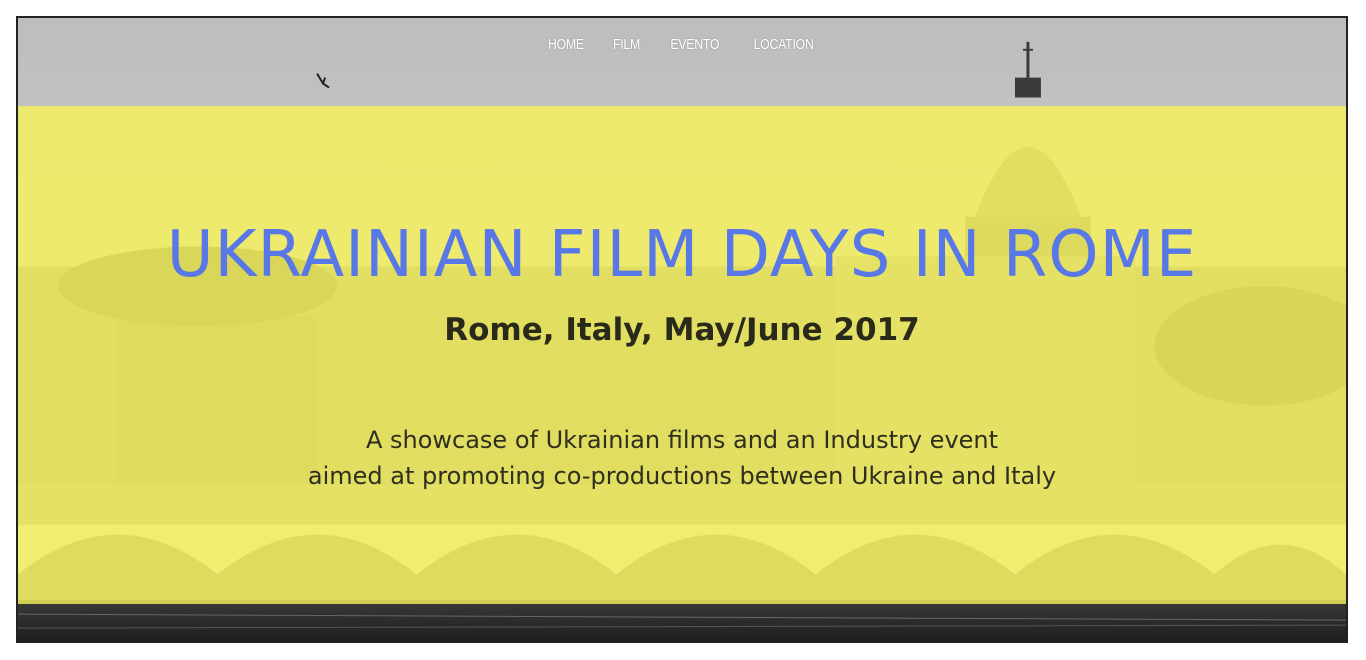  I want to click on event-location-date: Rome, Italy, May/June 2017, so click(682, 330).